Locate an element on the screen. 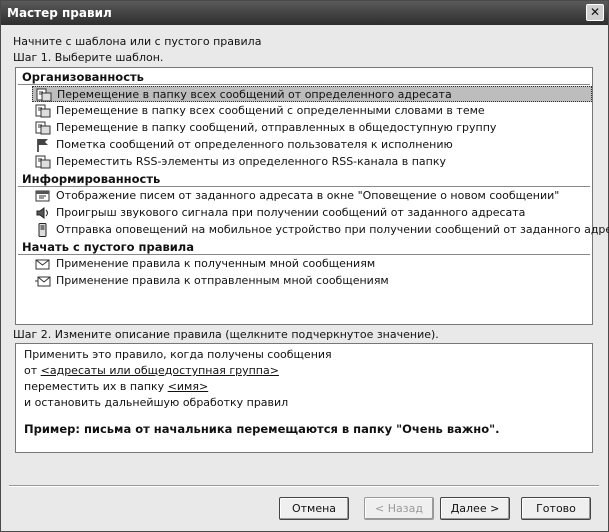  group-header-organize: Организованность is located at coordinates (83, 77).